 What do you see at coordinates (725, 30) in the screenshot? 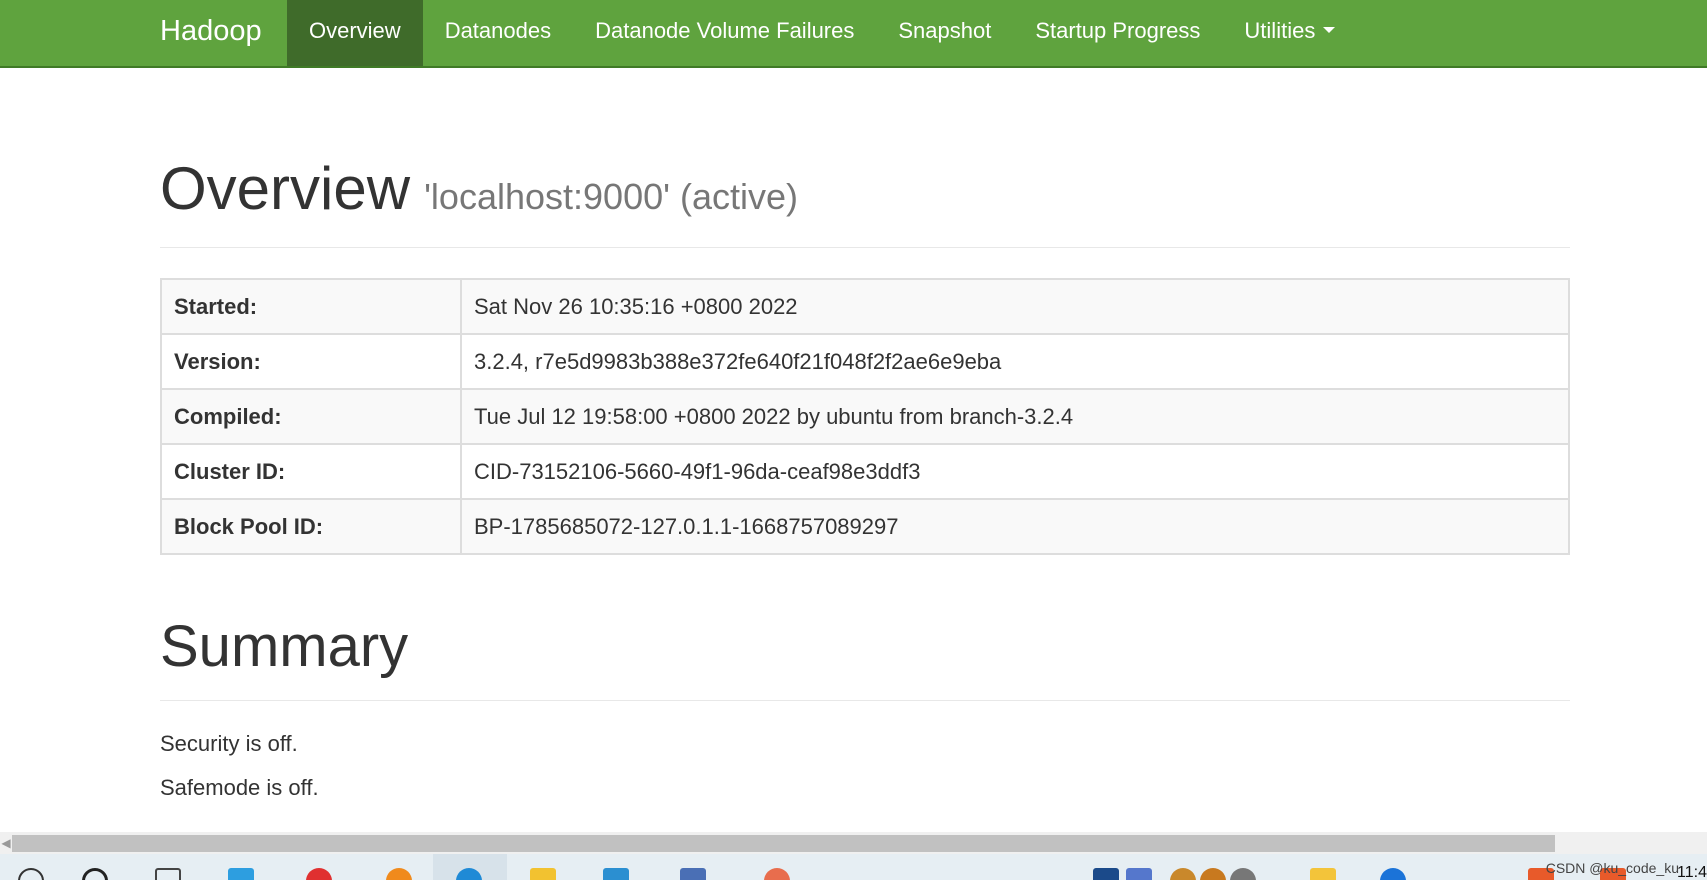
I see `nav-item-label: Datanode Volume Failures` at bounding box center [725, 30].